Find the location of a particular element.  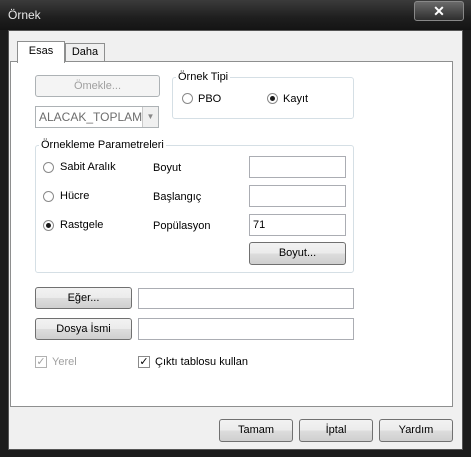

radio-hucre-label: Hücre is located at coordinates (75, 196).